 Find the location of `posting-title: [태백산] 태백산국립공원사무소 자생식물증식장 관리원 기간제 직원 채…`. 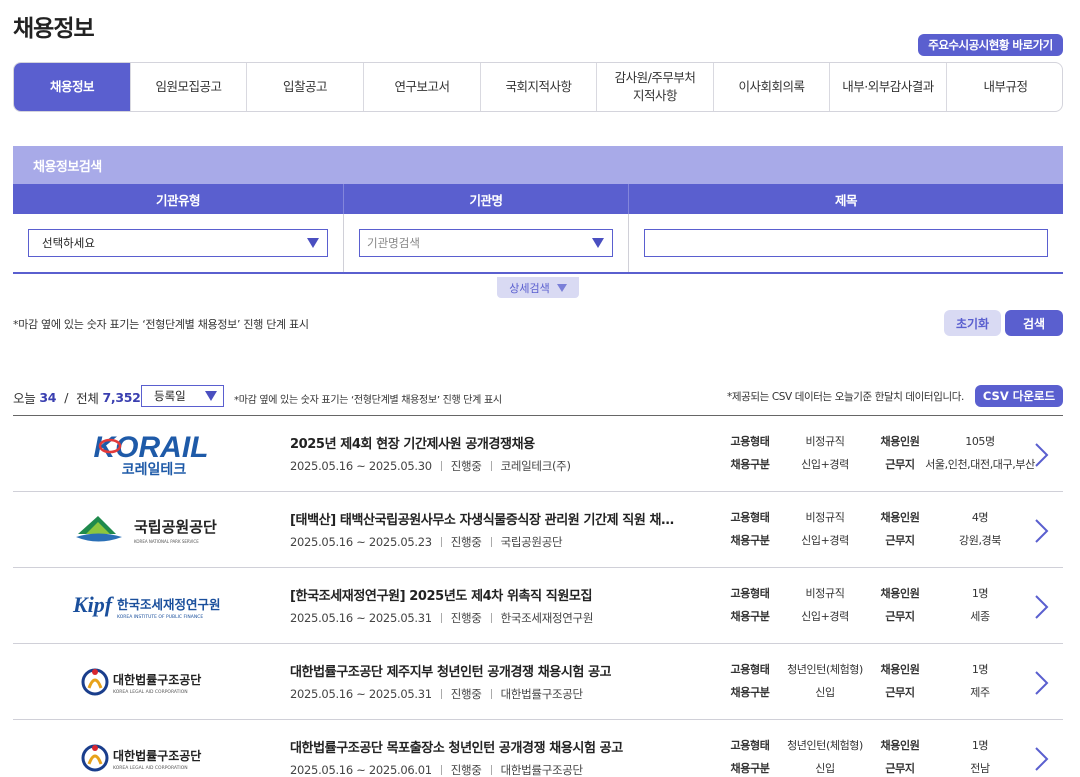

posting-title: [태백산] 태백산국립공원사무소 자생식물증식장 관리원 기간제 직원 채… is located at coordinates (482, 518).